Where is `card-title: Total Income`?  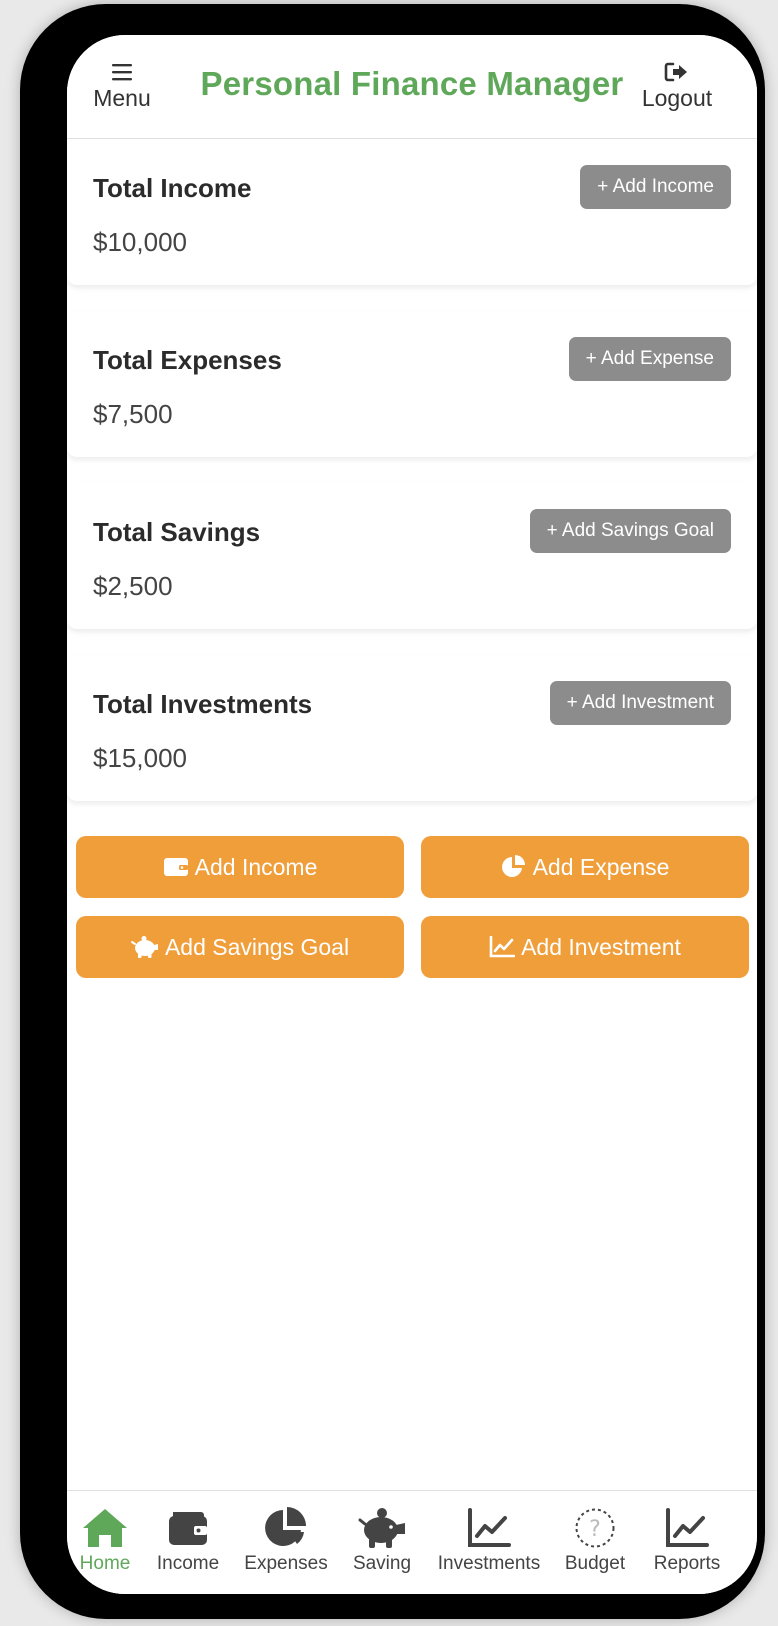
card-title: Total Income is located at coordinates (172, 188).